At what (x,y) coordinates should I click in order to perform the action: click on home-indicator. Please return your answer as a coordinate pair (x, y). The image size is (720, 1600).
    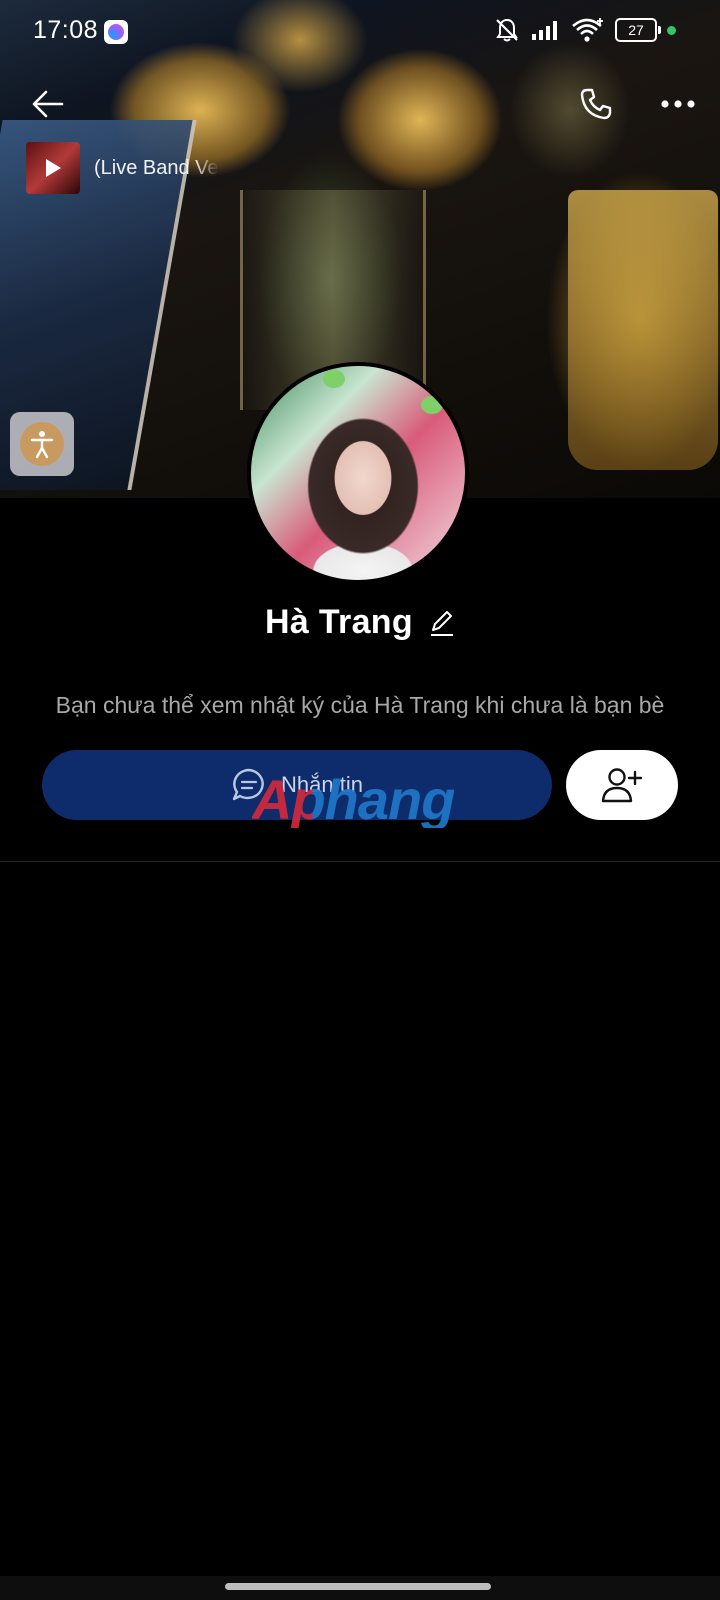
    Looking at the image, I should click on (358, 1586).